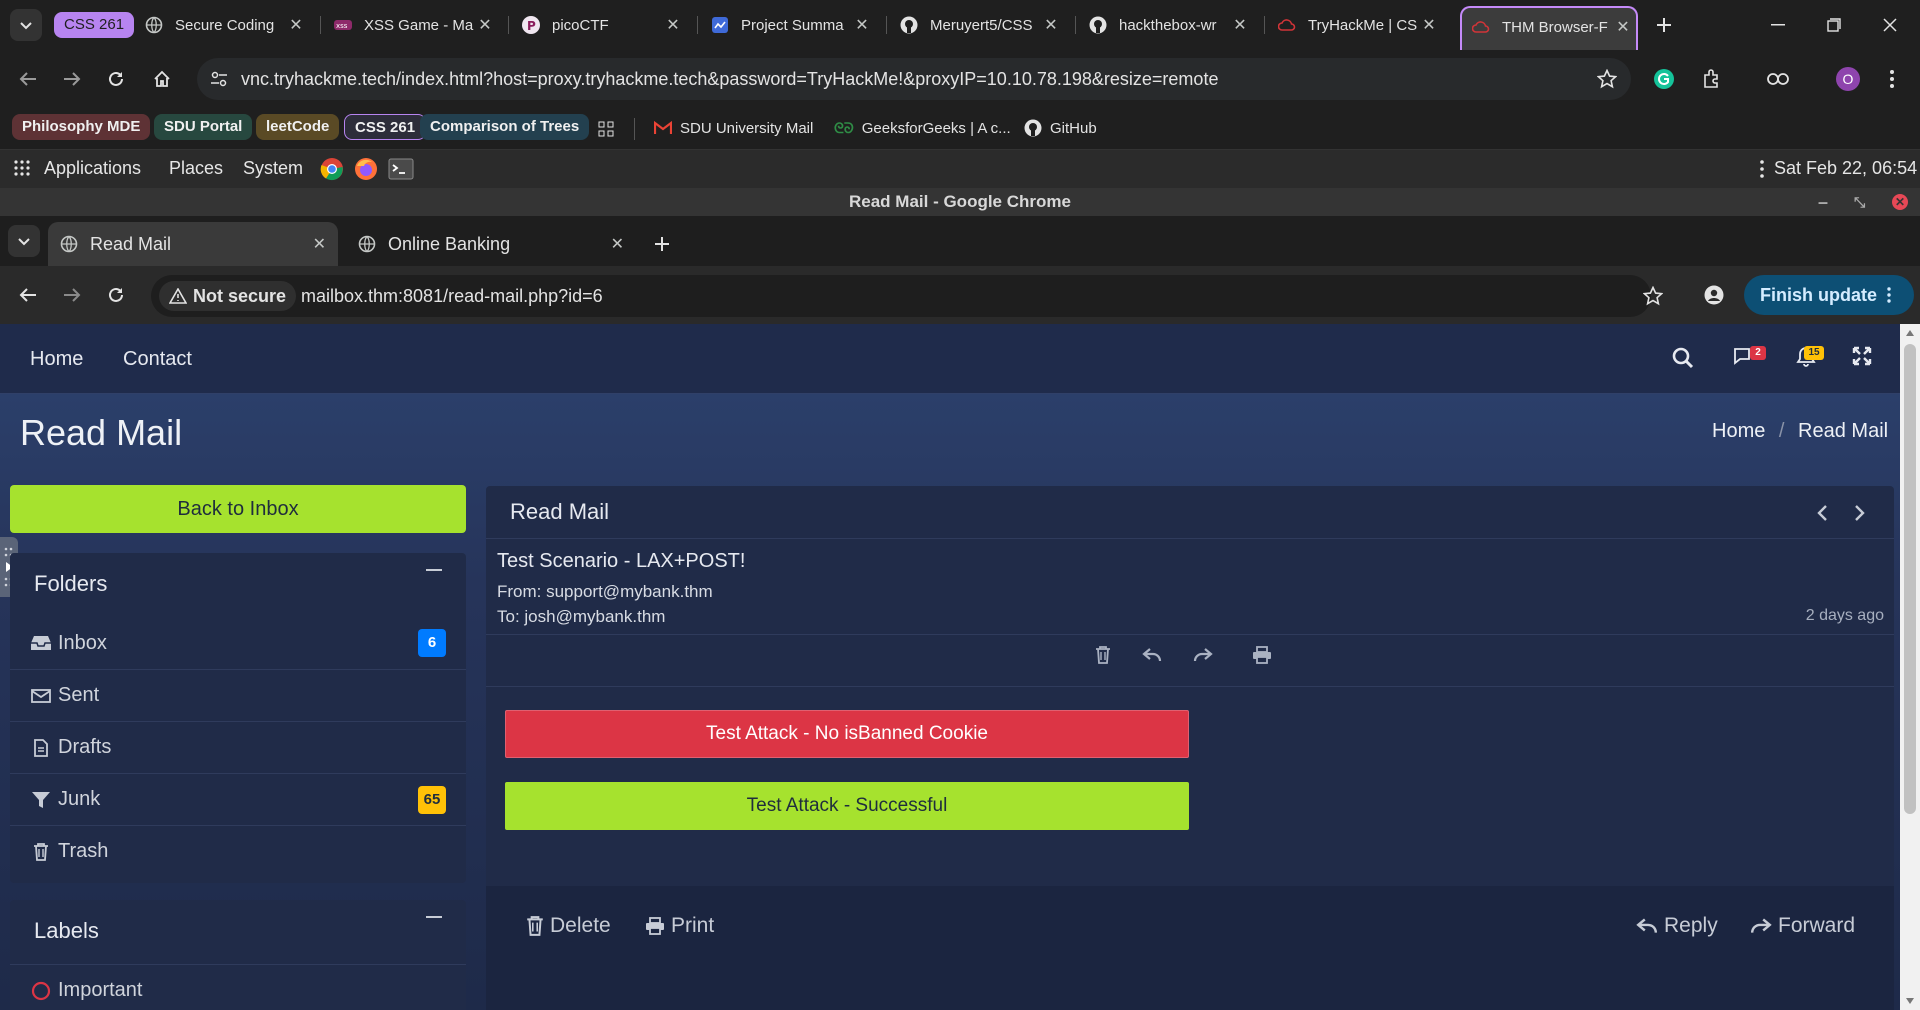 This screenshot has width=1920, height=1010. I want to click on outer-tab-xss-game: xss XSS Game - Ma ✕, so click(414, 25).